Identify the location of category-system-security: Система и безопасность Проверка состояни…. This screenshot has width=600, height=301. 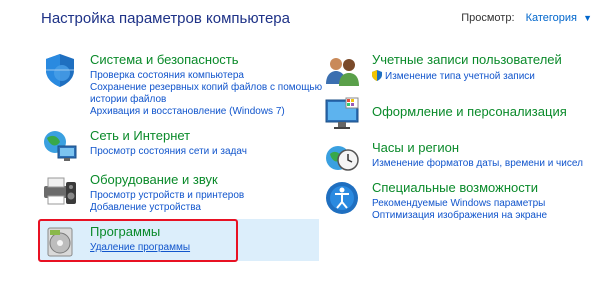
(182, 87).